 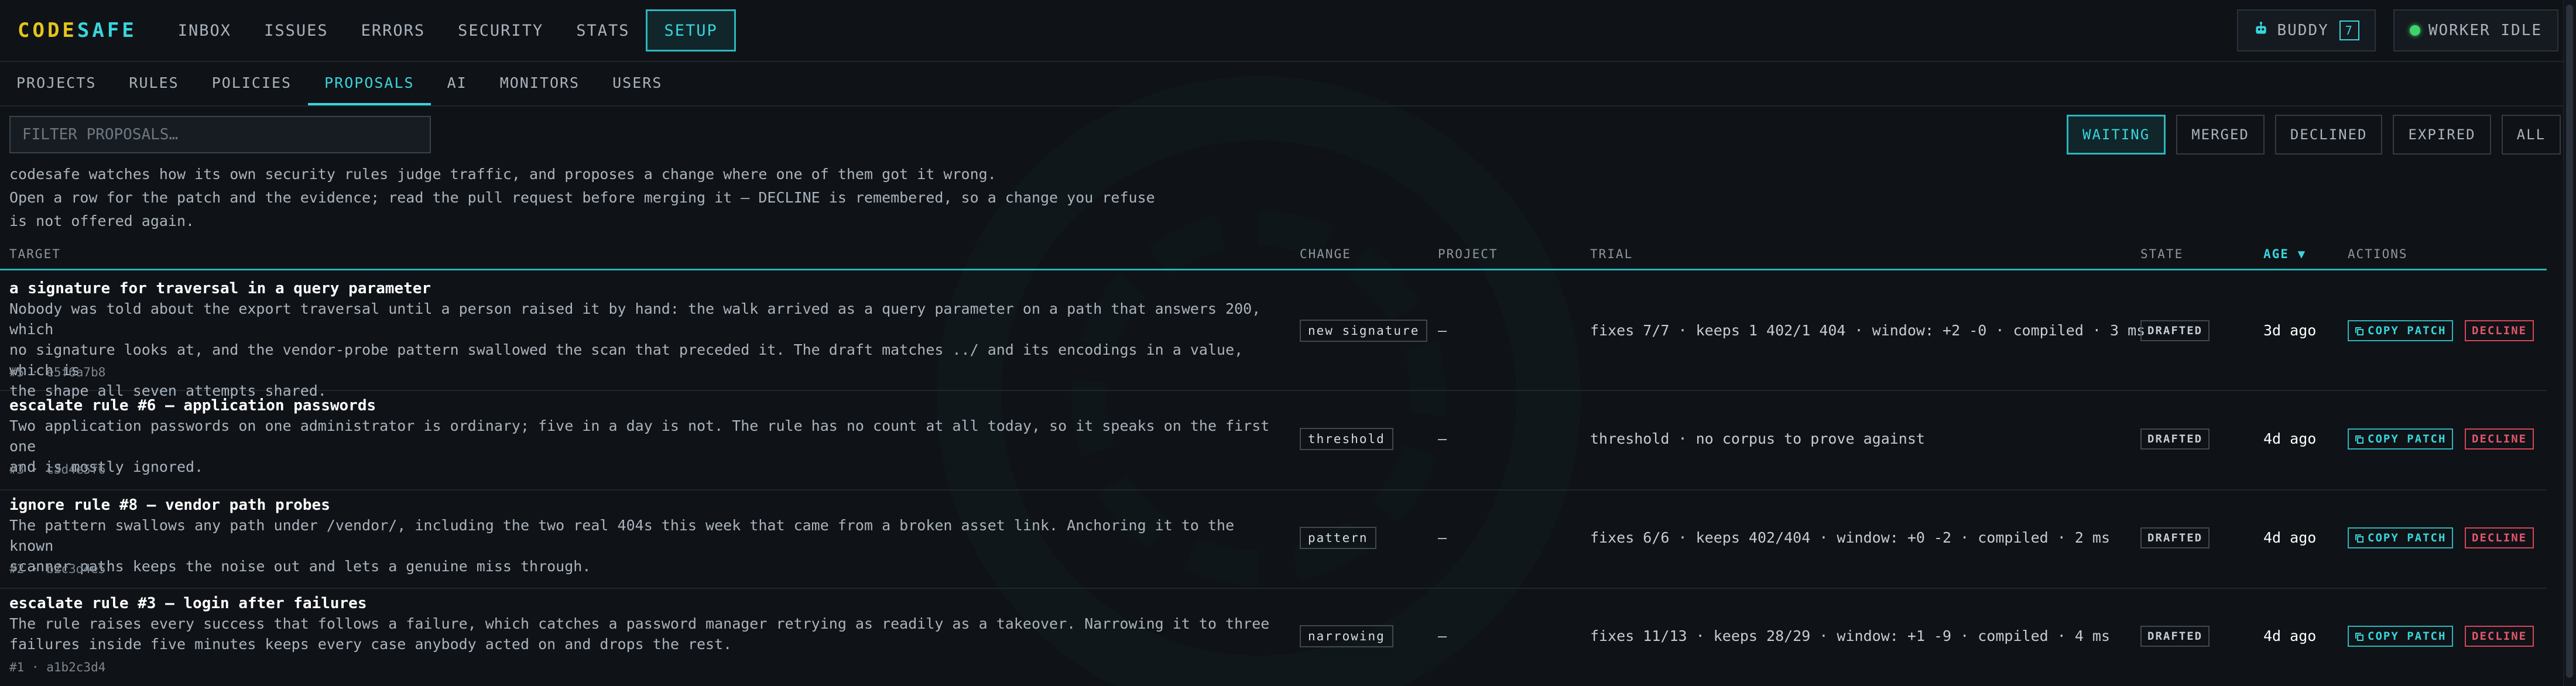 I want to click on proposal-meta: #5 · e5f6a7b8, so click(x=57, y=372).